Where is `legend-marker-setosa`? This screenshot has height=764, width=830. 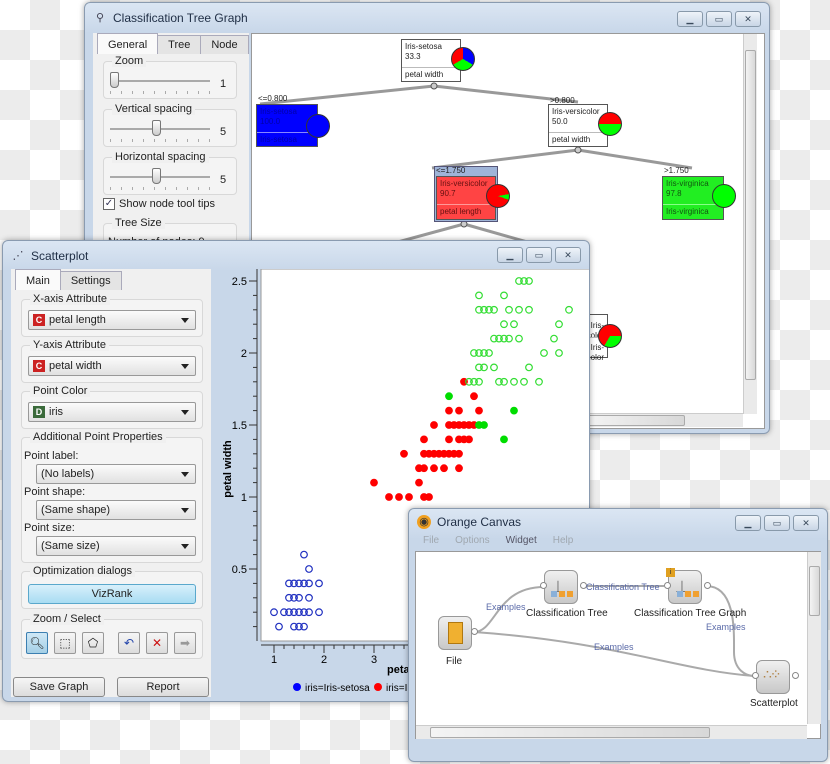
legend-marker-setosa is located at coordinates (297, 687).